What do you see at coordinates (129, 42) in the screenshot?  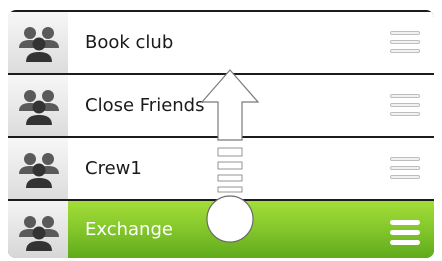 I see `group-label: Book club` at bounding box center [129, 42].